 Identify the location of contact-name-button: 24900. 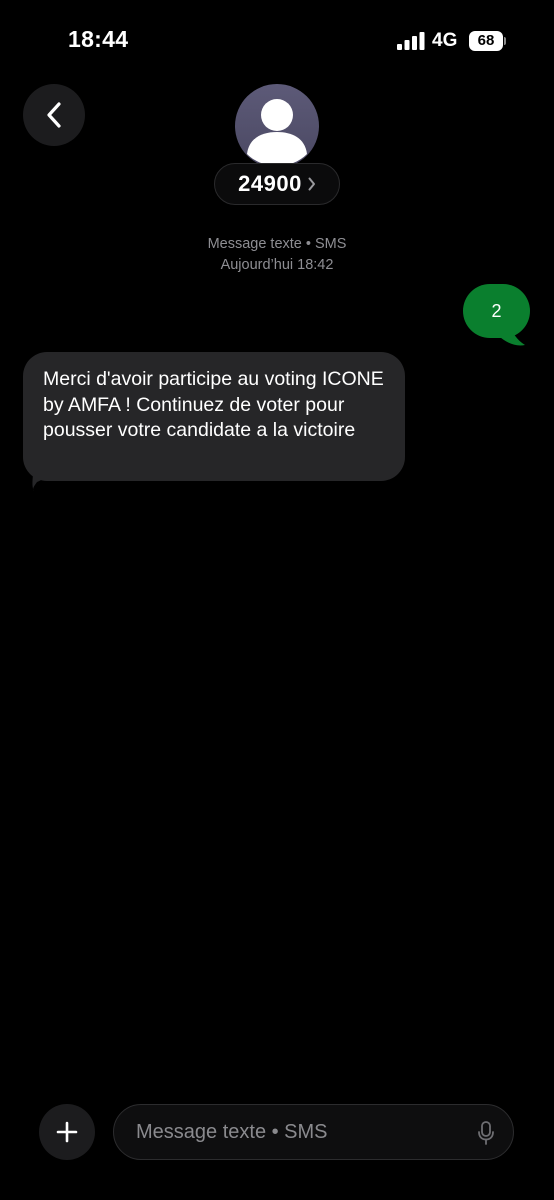
(277, 184).